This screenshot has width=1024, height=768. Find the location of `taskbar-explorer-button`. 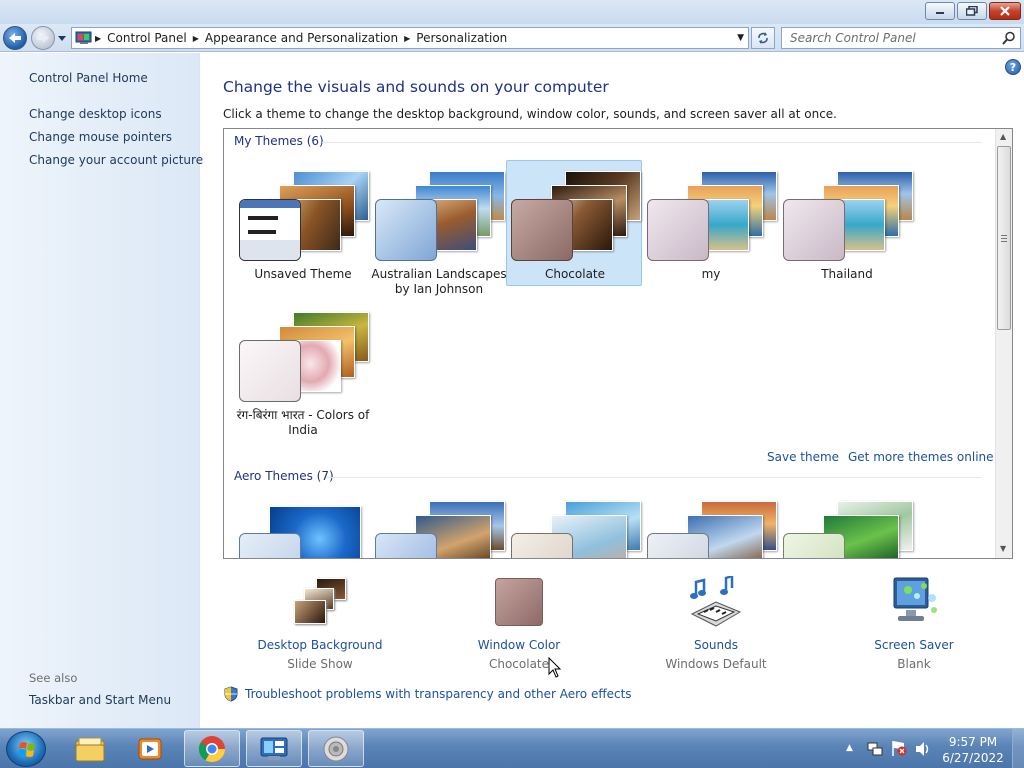

taskbar-explorer-button is located at coordinates (90, 748).